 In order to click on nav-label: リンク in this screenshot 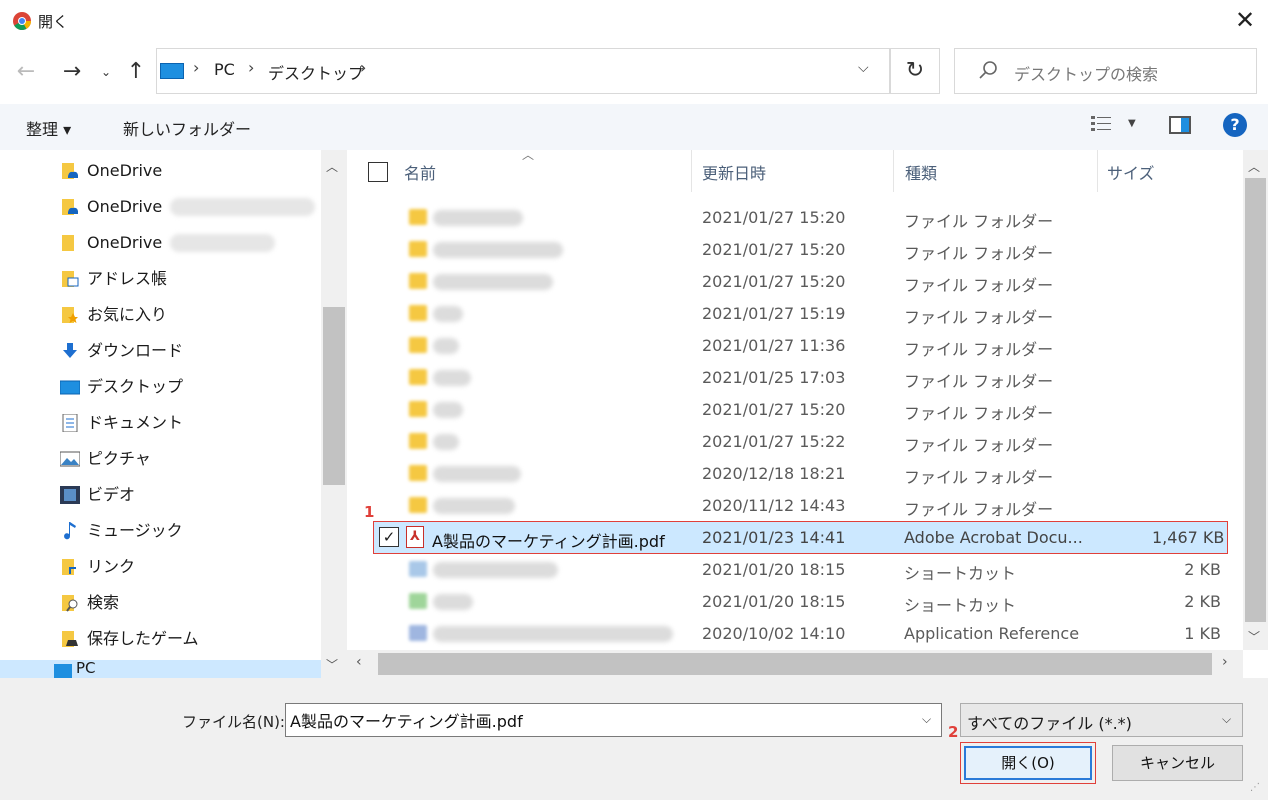, I will do `click(111, 566)`.